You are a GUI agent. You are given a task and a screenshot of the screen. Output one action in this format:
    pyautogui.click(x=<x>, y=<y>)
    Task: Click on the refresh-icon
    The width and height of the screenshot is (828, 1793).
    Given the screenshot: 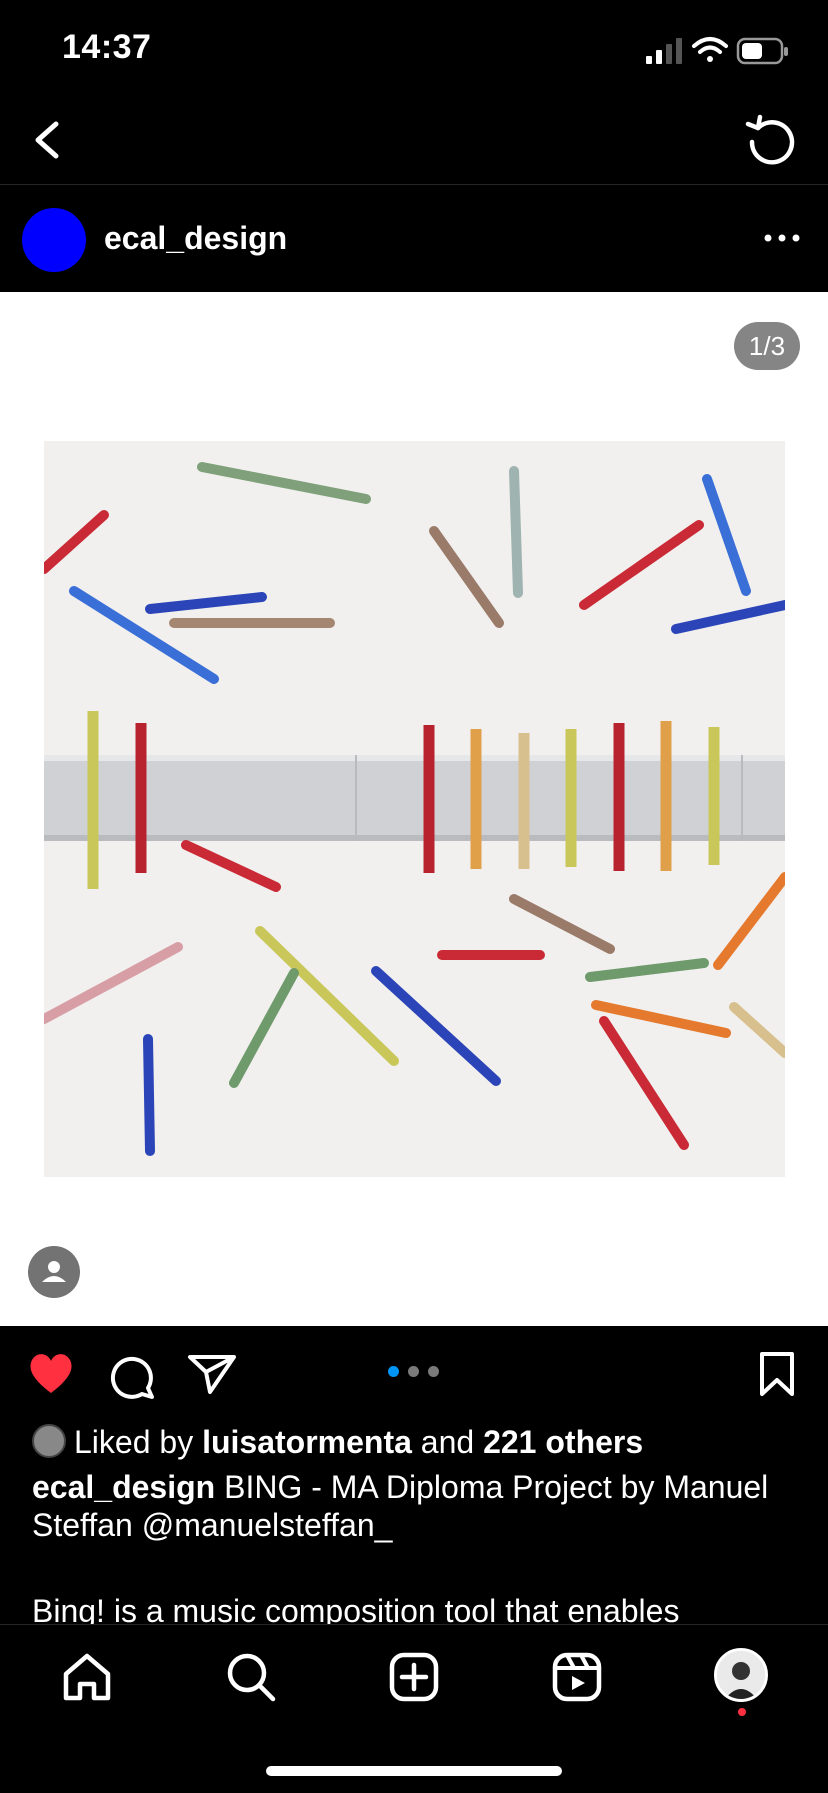 What is the action you would take?
    pyautogui.click(x=770, y=142)
    